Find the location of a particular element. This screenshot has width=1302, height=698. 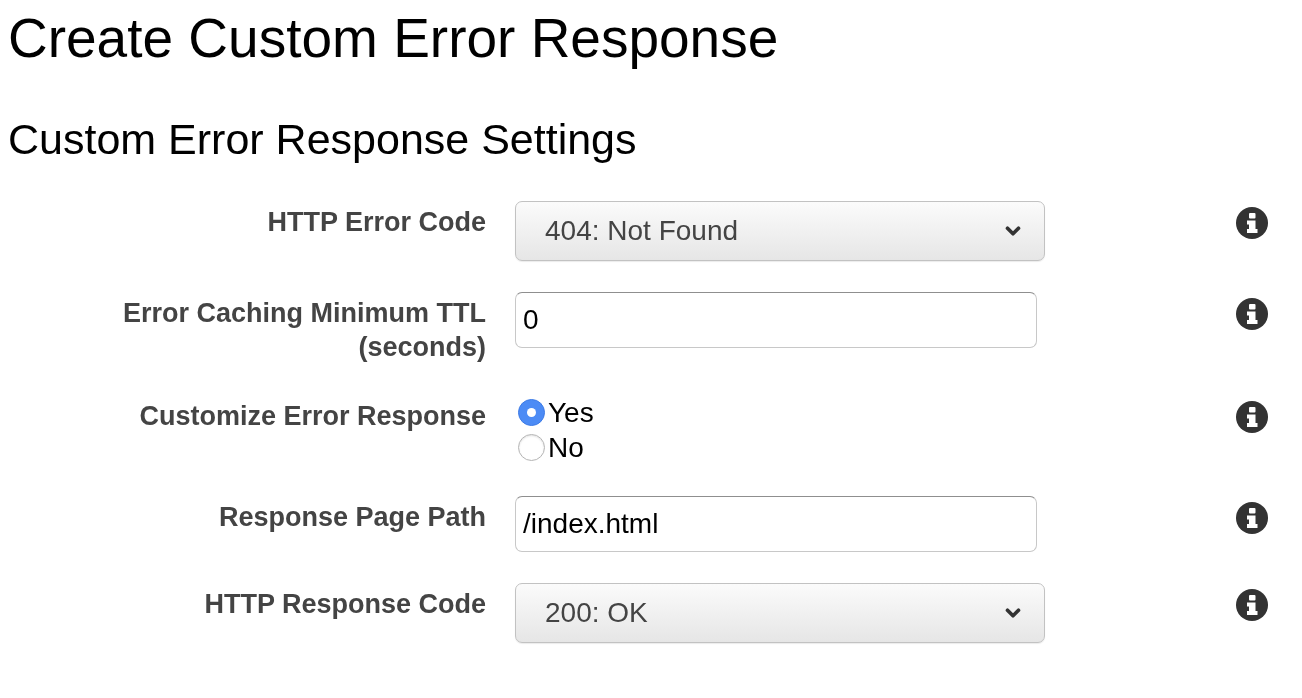

field-label: Error Caching Minimum TTL (seconds) is located at coordinates (304, 330).